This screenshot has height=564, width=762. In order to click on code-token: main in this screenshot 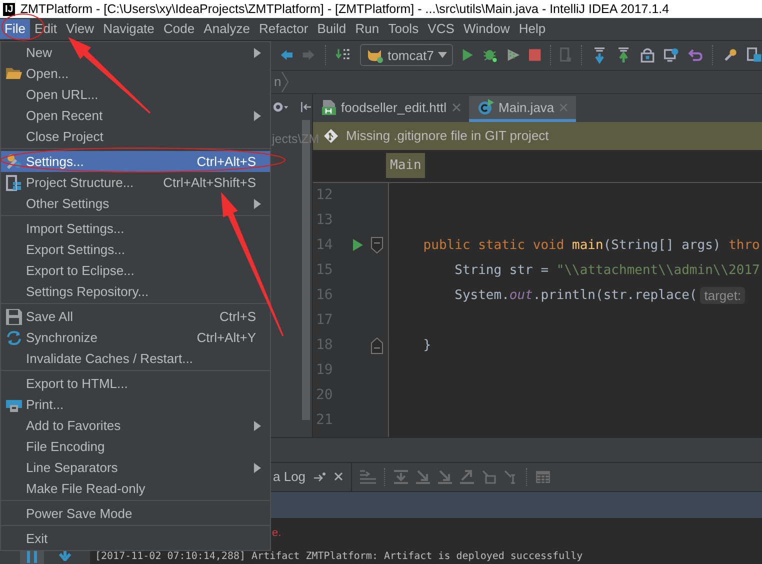, I will do `click(588, 245)`.